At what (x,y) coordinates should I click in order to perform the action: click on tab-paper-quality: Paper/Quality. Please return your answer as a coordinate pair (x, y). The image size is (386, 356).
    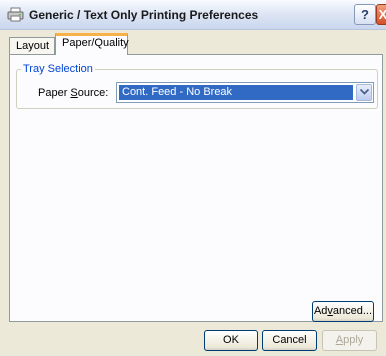
    Looking at the image, I should click on (92, 44).